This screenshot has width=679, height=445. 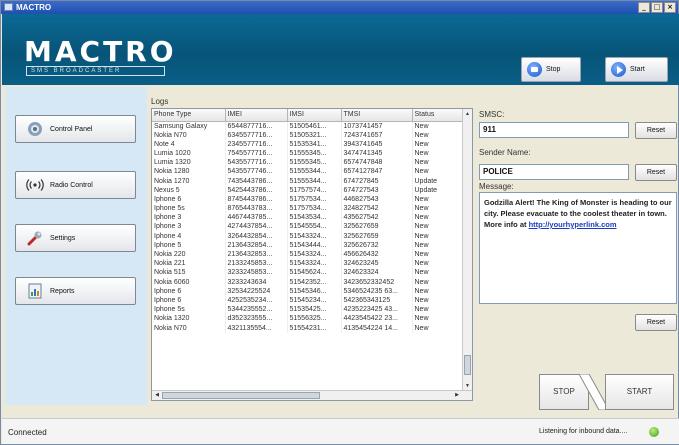 What do you see at coordinates (377, 254) in the screenshot?
I see `table-cell: 456626432` at bounding box center [377, 254].